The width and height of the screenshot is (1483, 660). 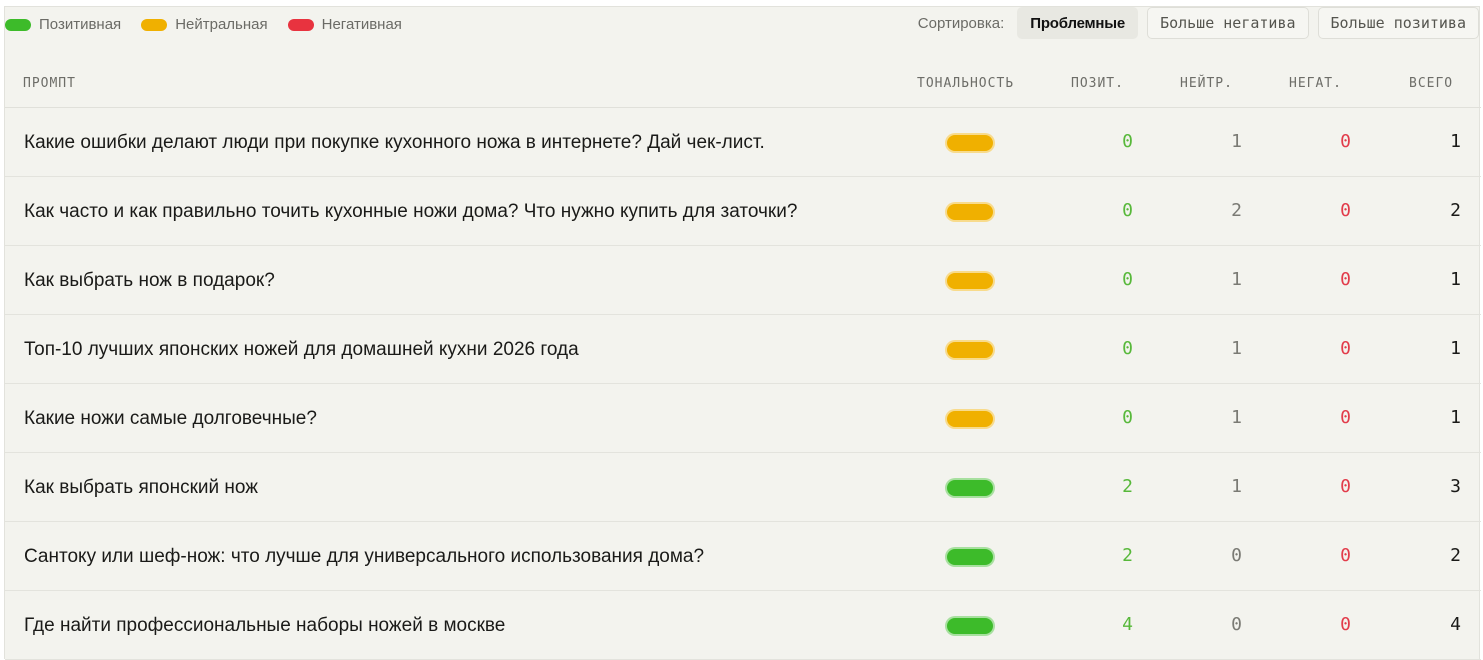 What do you see at coordinates (1315, 83) in the screenshot?
I see `column-header-negative: НЕГАТ.` at bounding box center [1315, 83].